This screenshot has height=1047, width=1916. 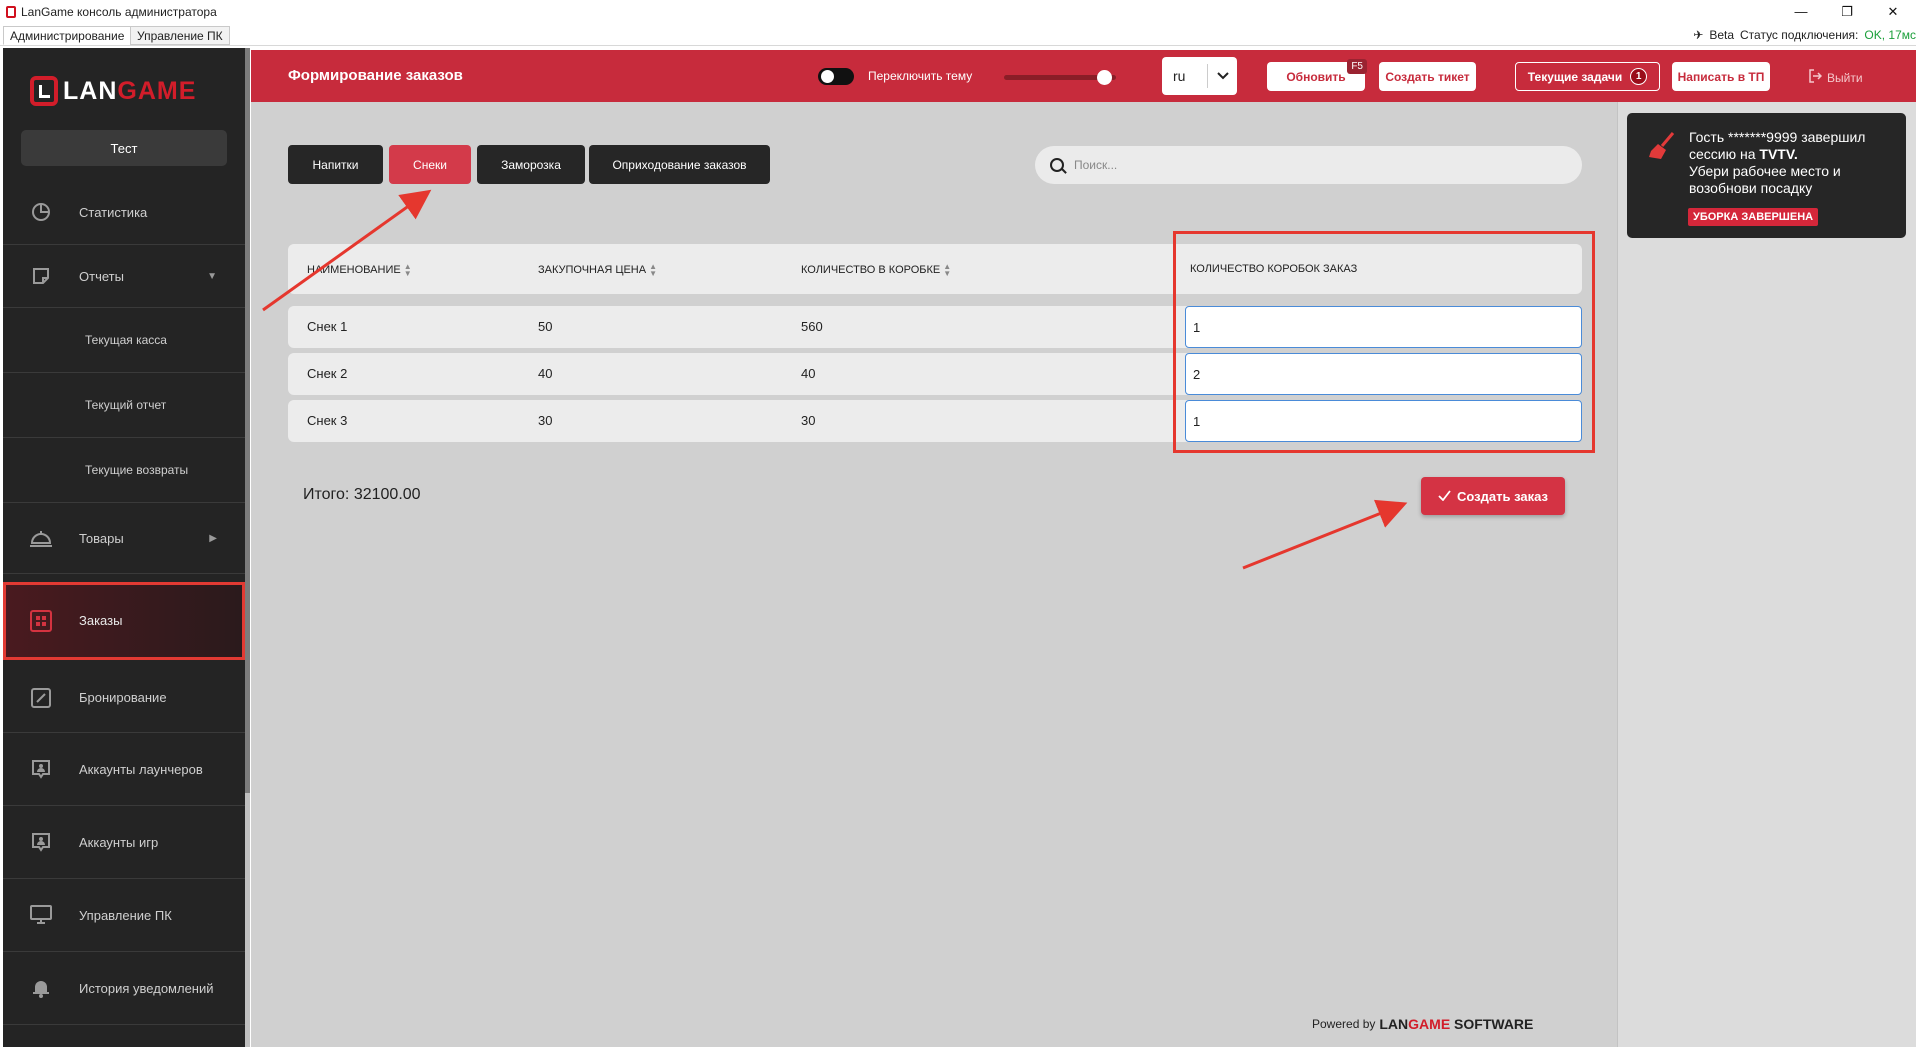 I want to click on sidebar-item-statistics: Статистика, so click(x=124, y=212).